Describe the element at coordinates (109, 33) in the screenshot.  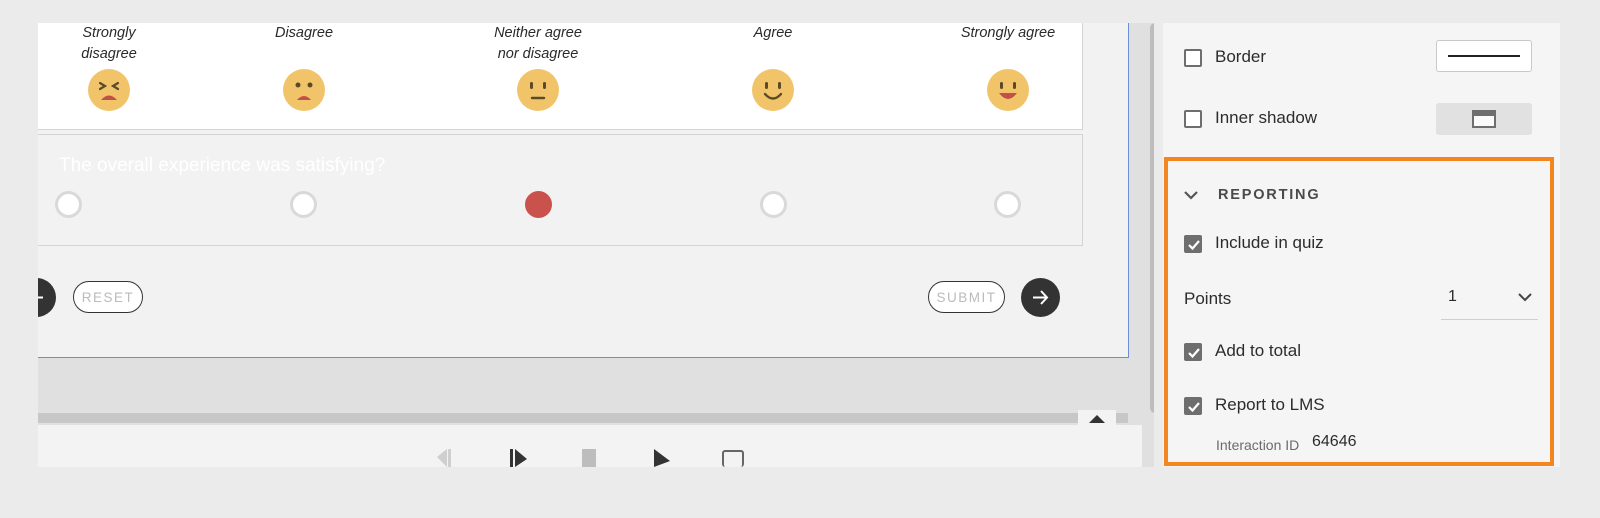
I see `scale-label-line: Strongly` at that location.